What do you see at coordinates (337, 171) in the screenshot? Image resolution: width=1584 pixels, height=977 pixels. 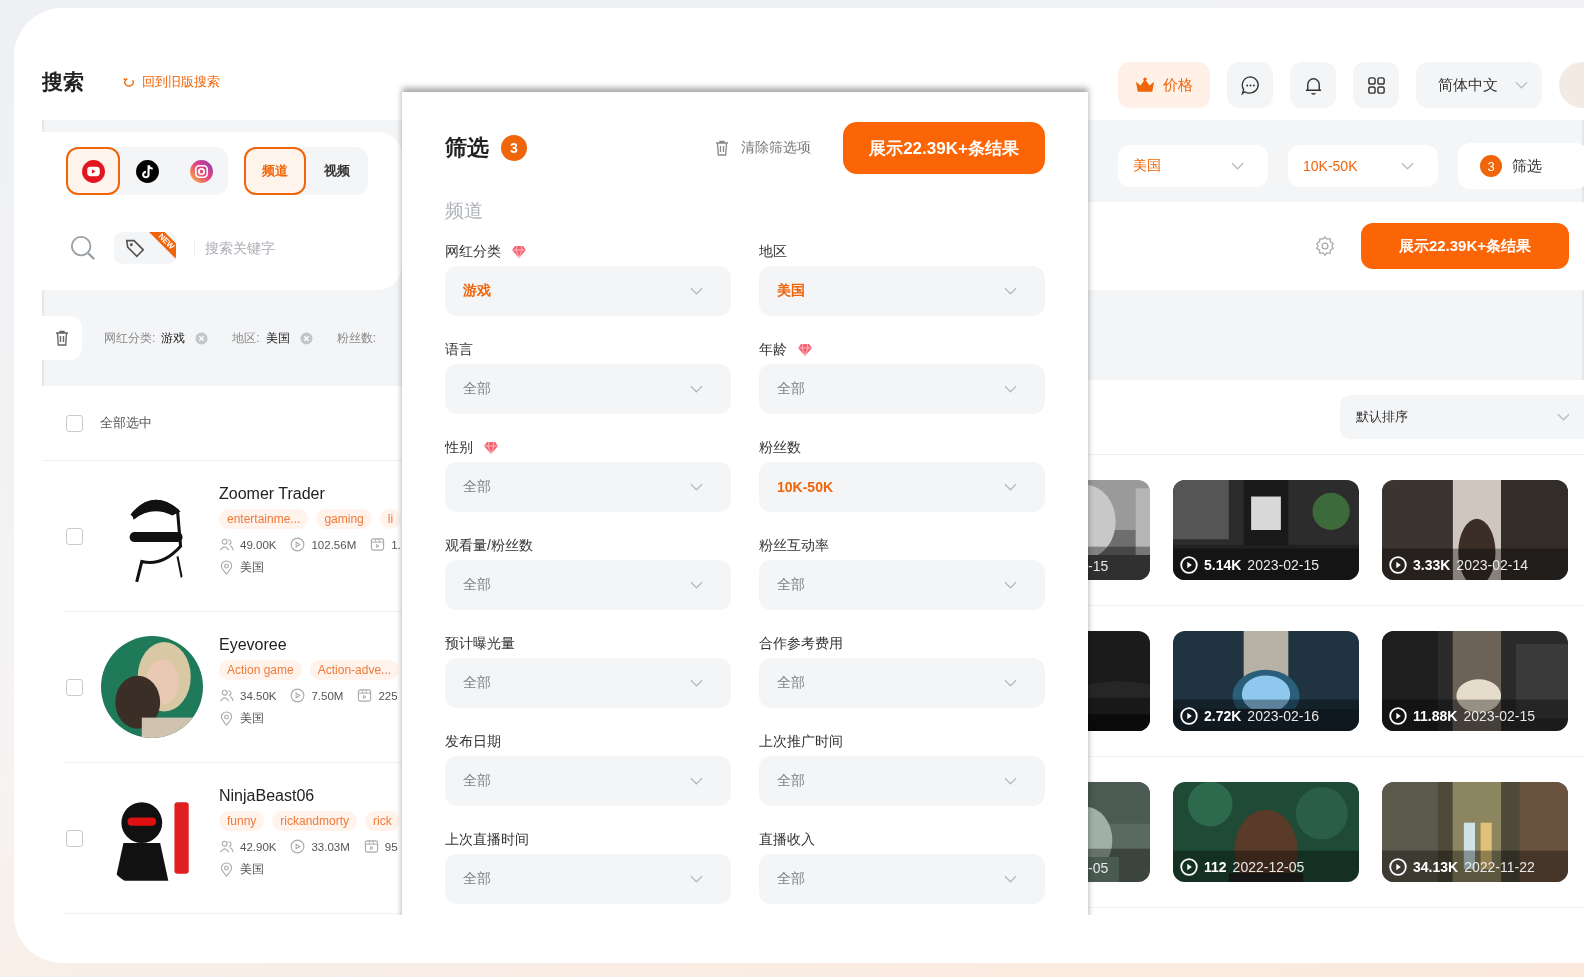 I see `content-type-tab: 视频` at bounding box center [337, 171].